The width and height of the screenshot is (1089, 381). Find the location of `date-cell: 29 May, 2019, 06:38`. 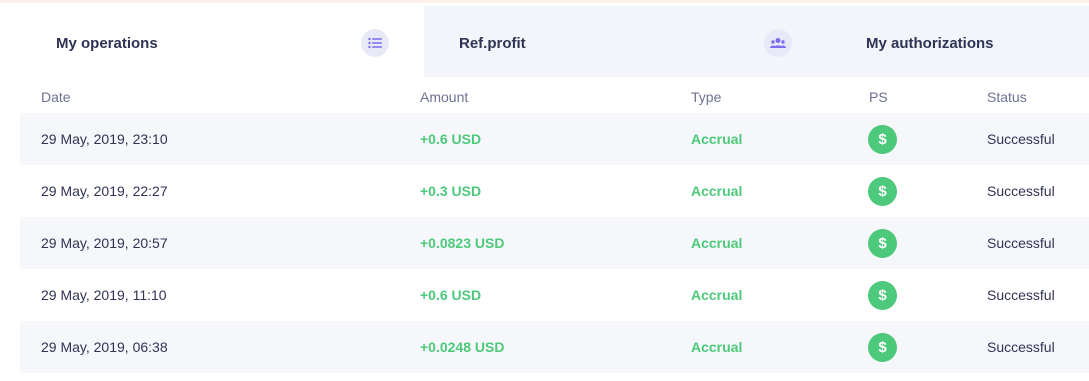

date-cell: 29 May, 2019, 06:38 is located at coordinates (104, 347).